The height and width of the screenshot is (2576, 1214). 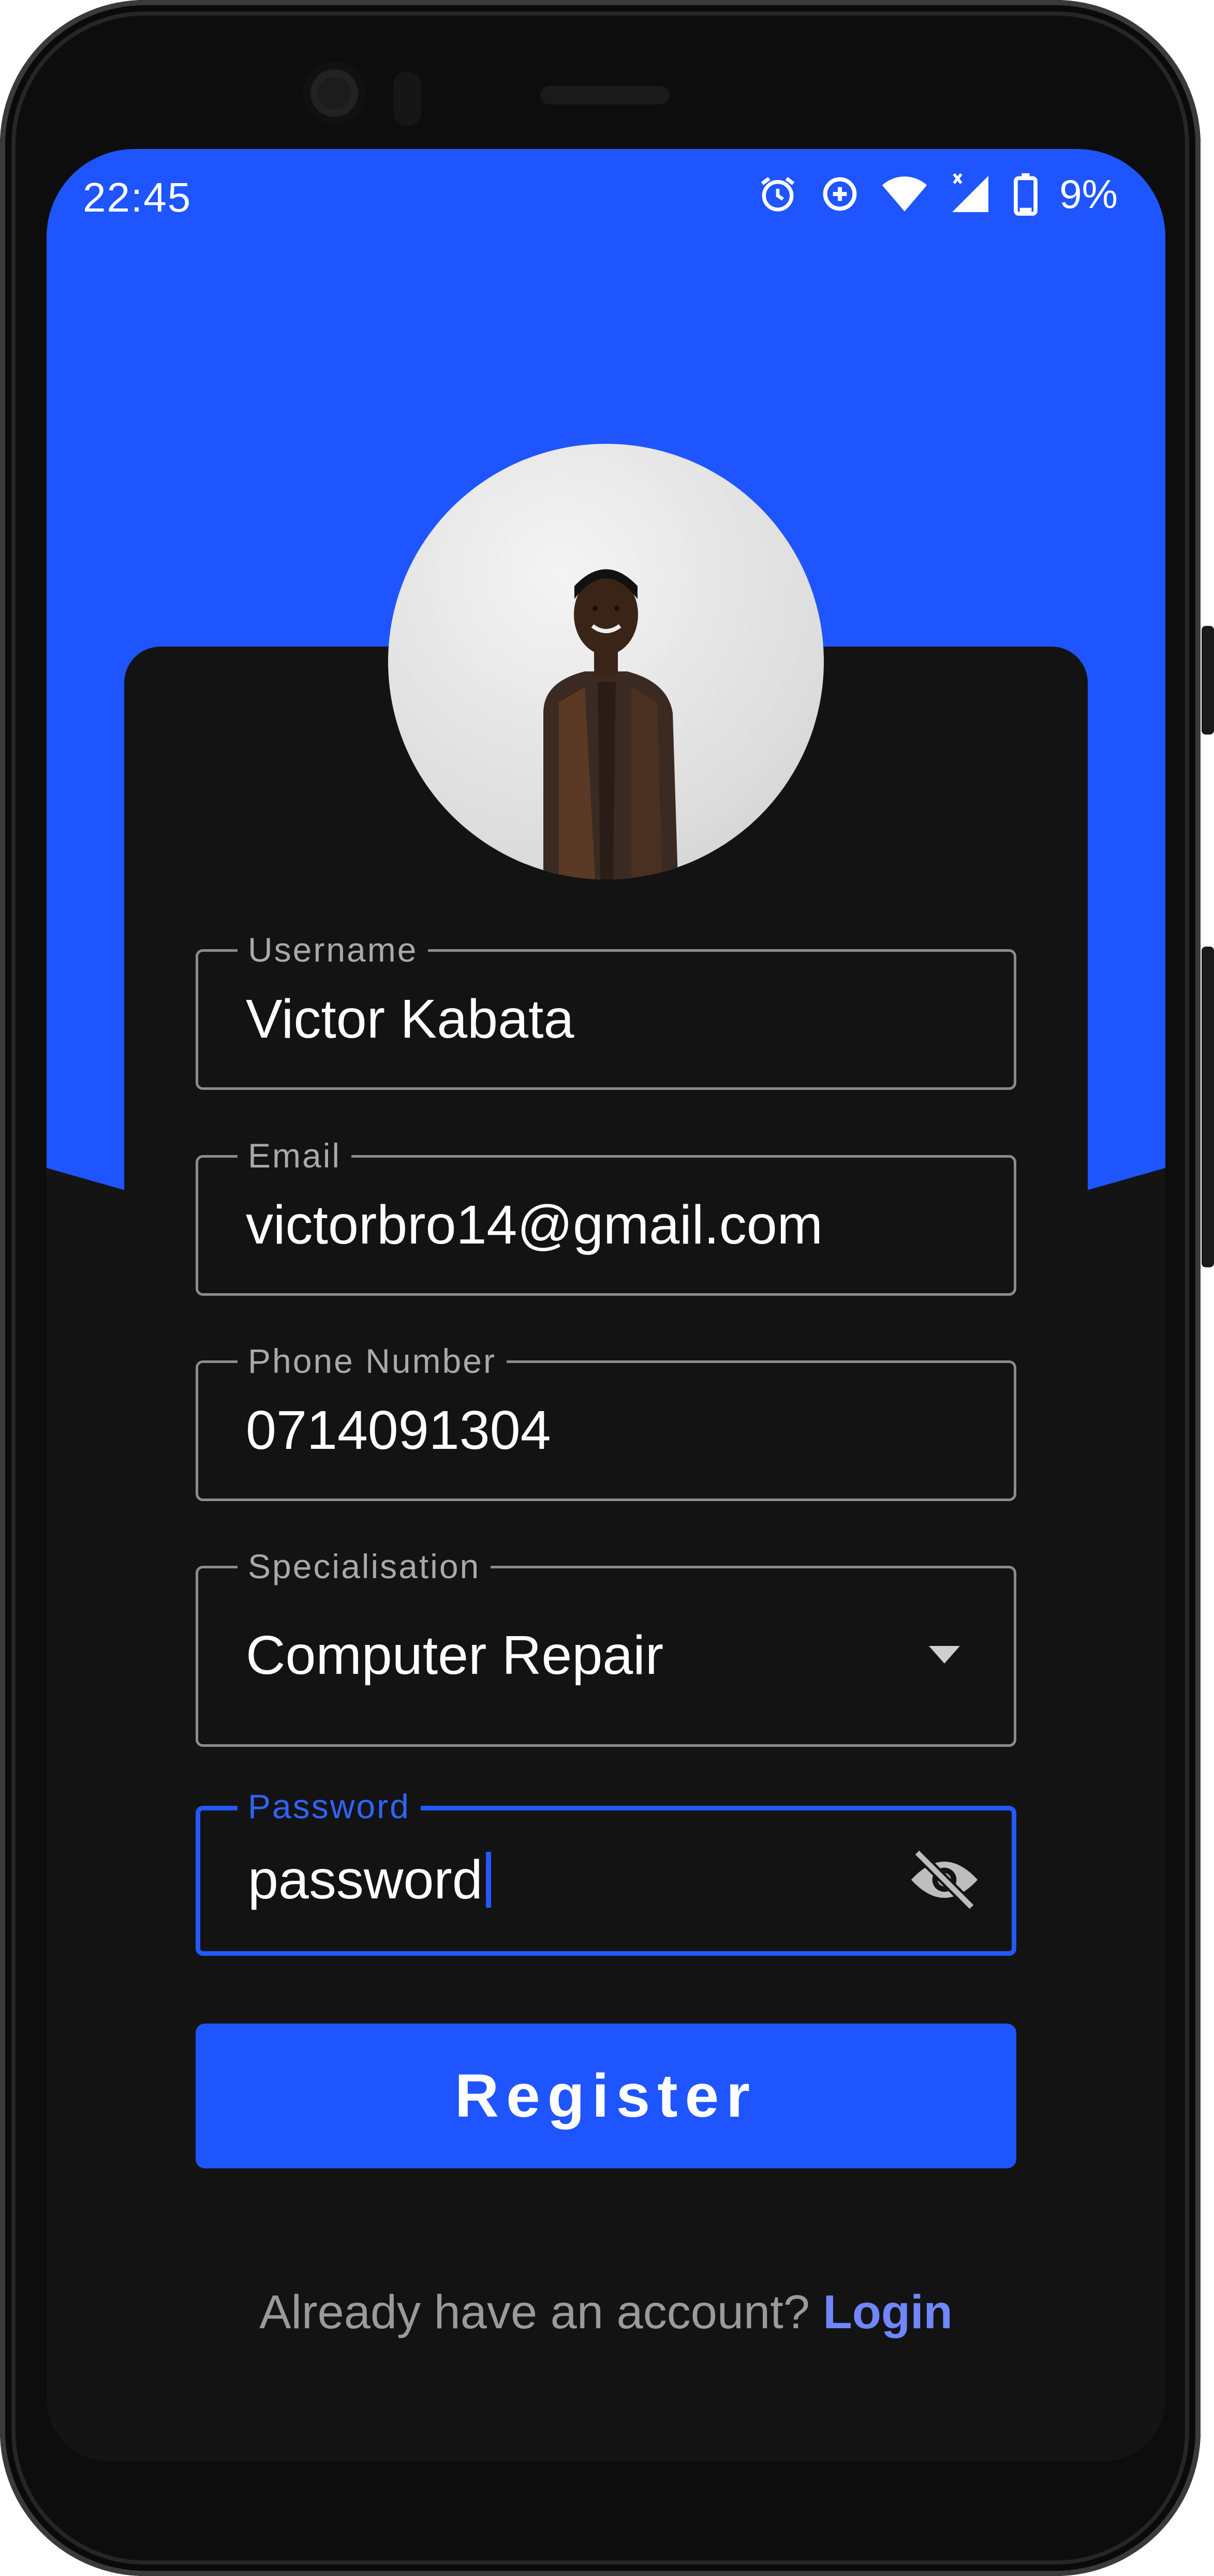 I want to click on battery-icon, so click(x=1026, y=194).